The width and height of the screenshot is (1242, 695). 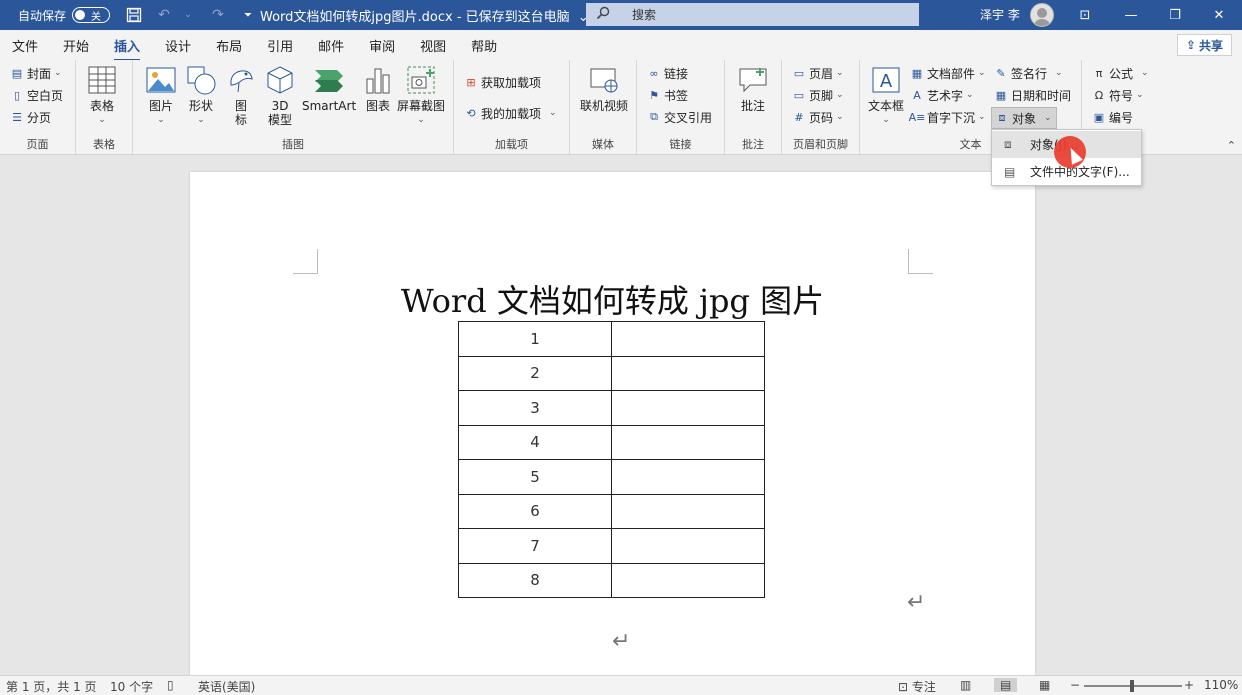 I want to click on user-name: 泽宇 李, so click(x=1000, y=14).